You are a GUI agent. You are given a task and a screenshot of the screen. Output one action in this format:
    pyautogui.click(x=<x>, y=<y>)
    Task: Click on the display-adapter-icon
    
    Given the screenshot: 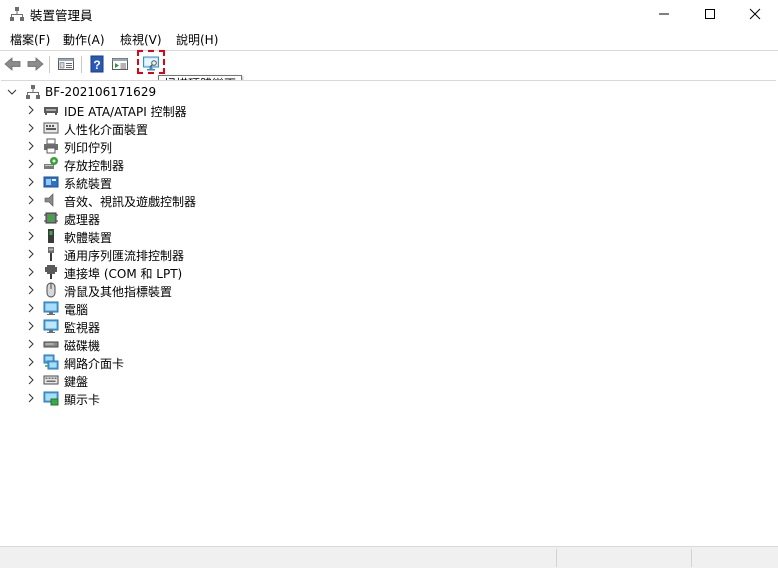 What is the action you would take?
    pyautogui.click(x=51, y=398)
    